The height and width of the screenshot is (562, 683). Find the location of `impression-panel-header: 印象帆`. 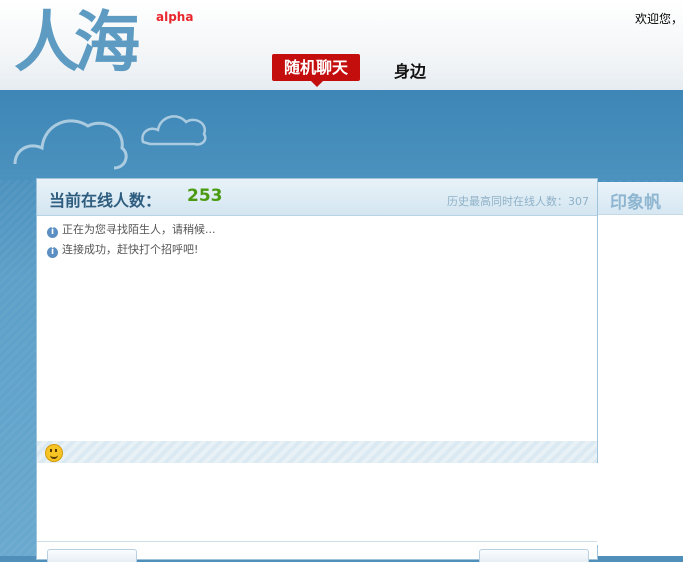

impression-panel-header: 印象帆 is located at coordinates (640, 198).